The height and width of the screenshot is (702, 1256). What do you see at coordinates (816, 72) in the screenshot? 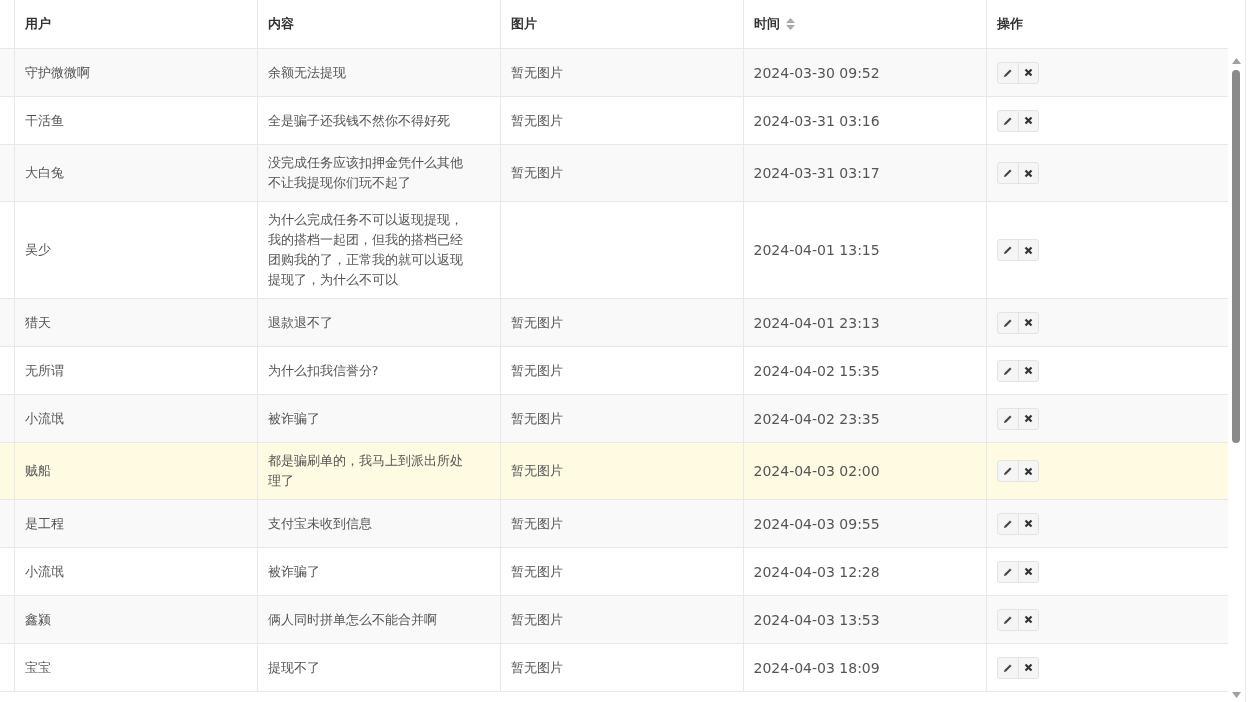
I see `time-cell: 2024-03-30 09:52` at bounding box center [816, 72].